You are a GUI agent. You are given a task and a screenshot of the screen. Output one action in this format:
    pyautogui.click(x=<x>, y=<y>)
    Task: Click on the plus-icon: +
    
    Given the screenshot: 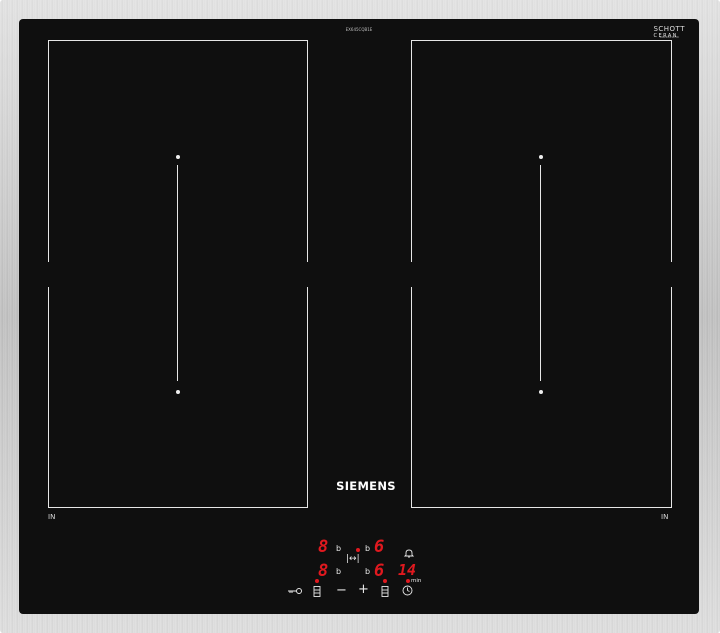 What is the action you would take?
    pyautogui.click(x=363, y=589)
    